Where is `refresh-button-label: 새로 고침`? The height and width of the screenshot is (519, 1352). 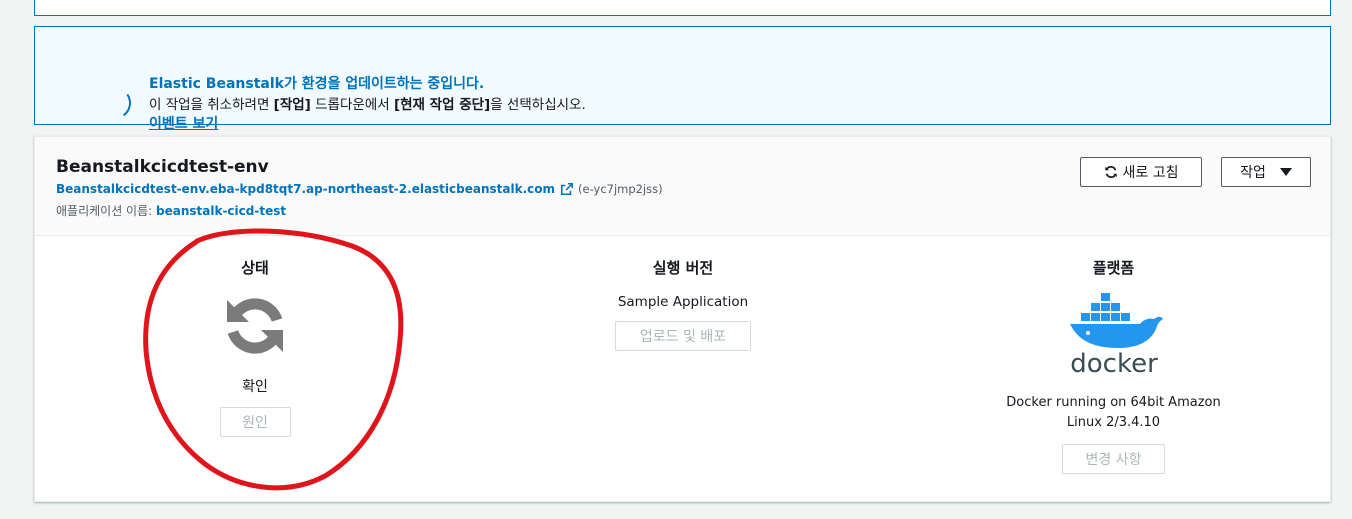 refresh-button-label: 새로 고침 is located at coordinates (1150, 173).